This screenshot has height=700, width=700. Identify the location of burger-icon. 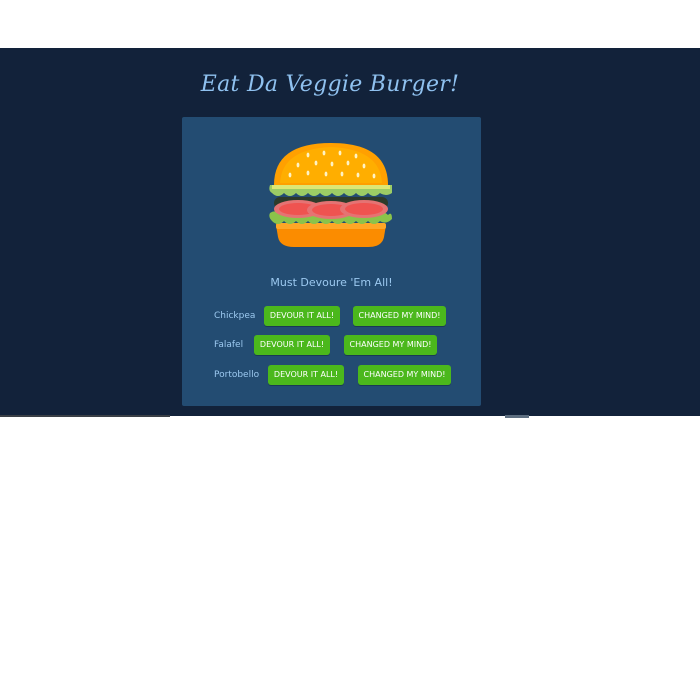
(330, 195).